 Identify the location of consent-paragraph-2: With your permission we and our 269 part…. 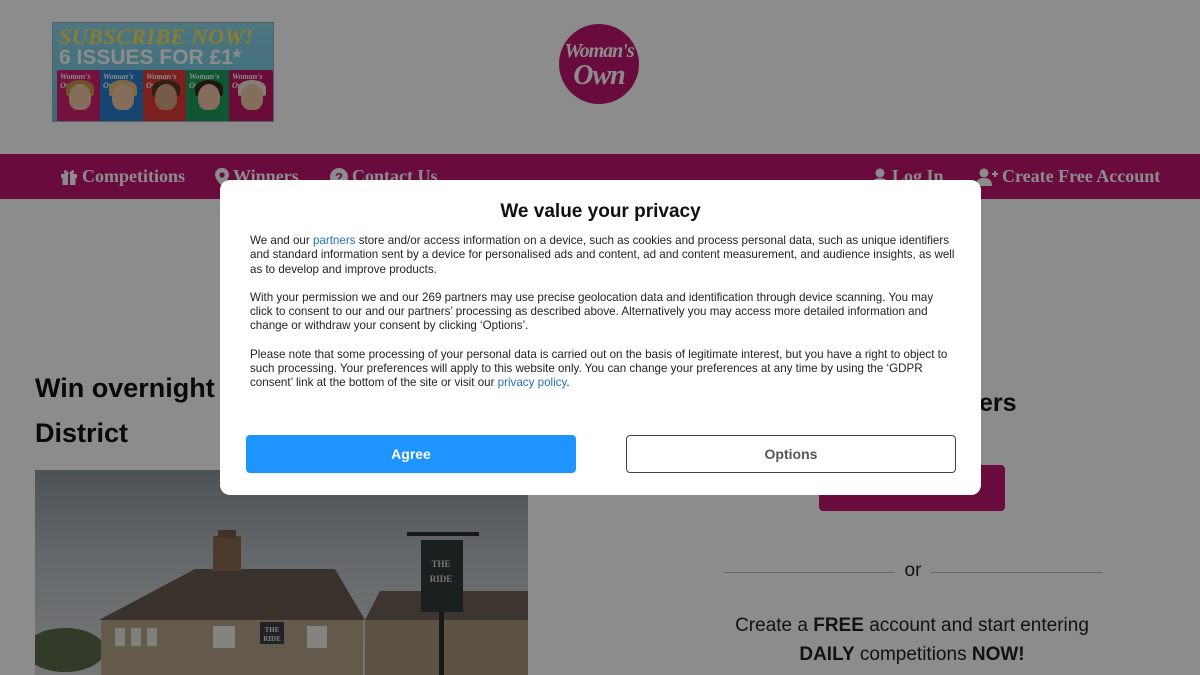
(592, 311).